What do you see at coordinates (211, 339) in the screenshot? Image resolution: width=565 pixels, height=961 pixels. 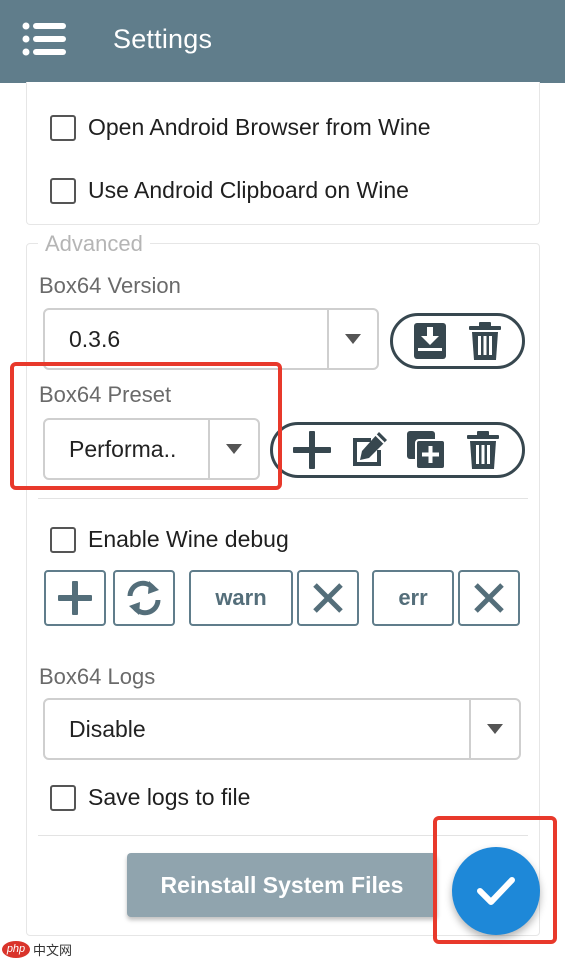 I see `box64-version-select: 0.3.6` at bounding box center [211, 339].